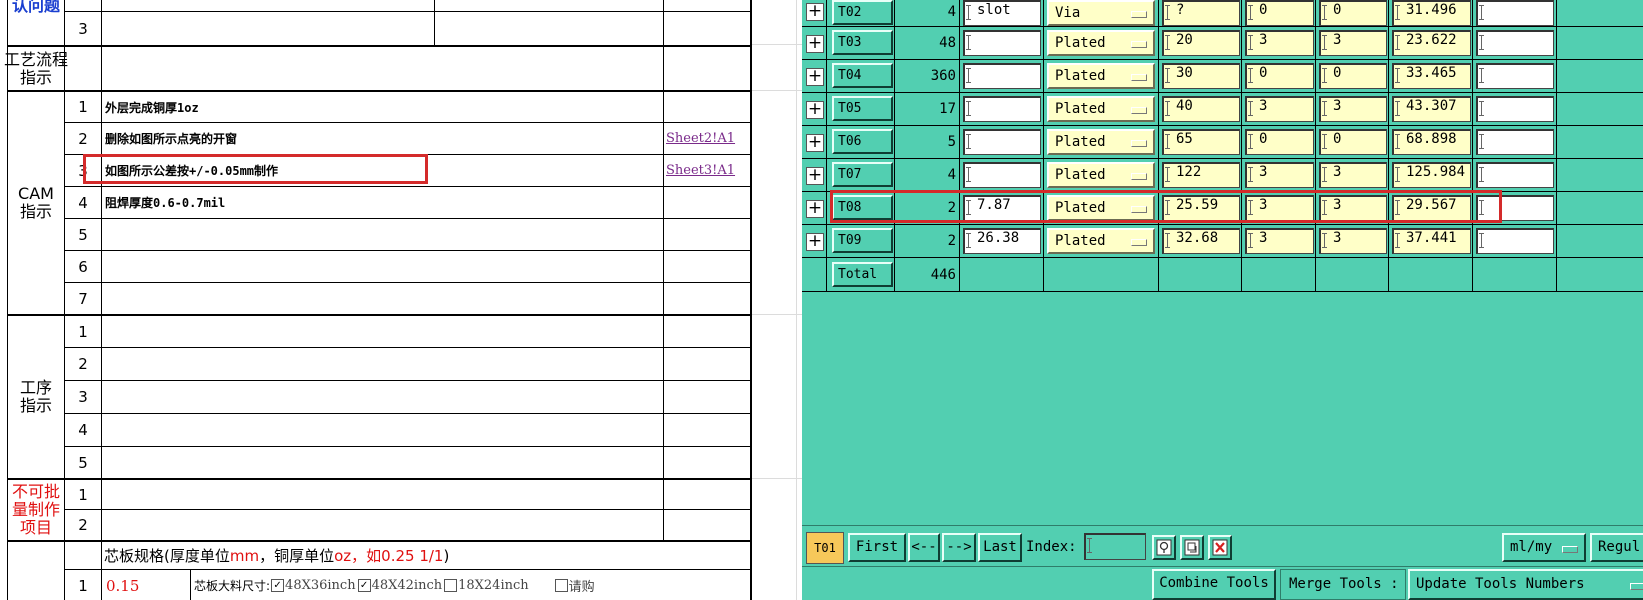  What do you see at coordinates (1000, 547) in the screenshot?
I see `last-button: Last` at bounding box center [1000, 547].